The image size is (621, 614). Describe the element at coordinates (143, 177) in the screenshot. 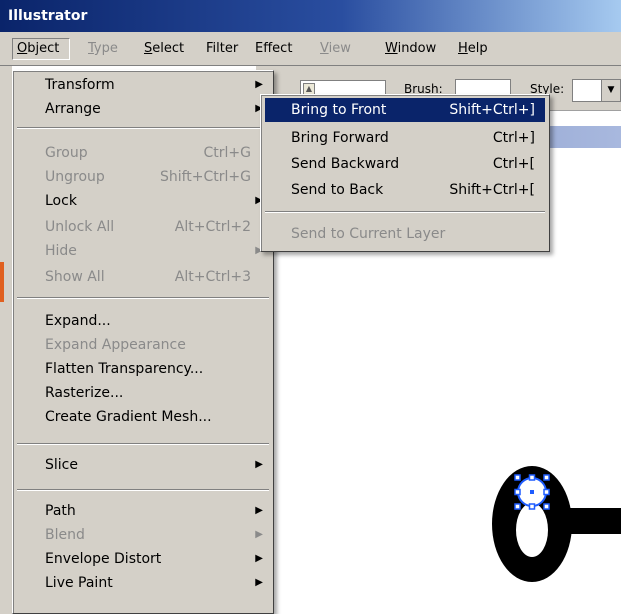

I see `menu-item-ungroup: Ungroup Shift+Ctrl+G` at that location.